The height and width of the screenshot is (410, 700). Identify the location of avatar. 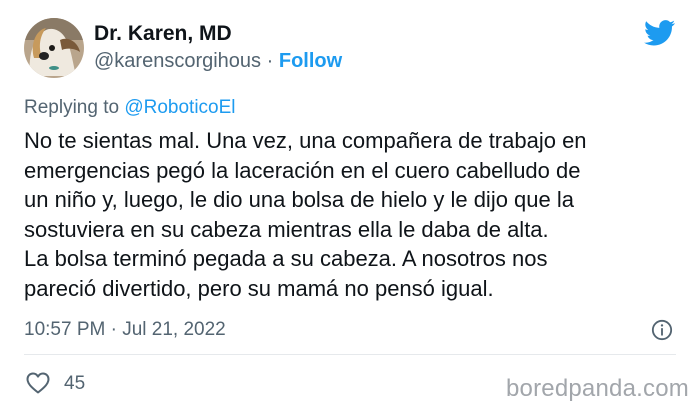
(54, 48).